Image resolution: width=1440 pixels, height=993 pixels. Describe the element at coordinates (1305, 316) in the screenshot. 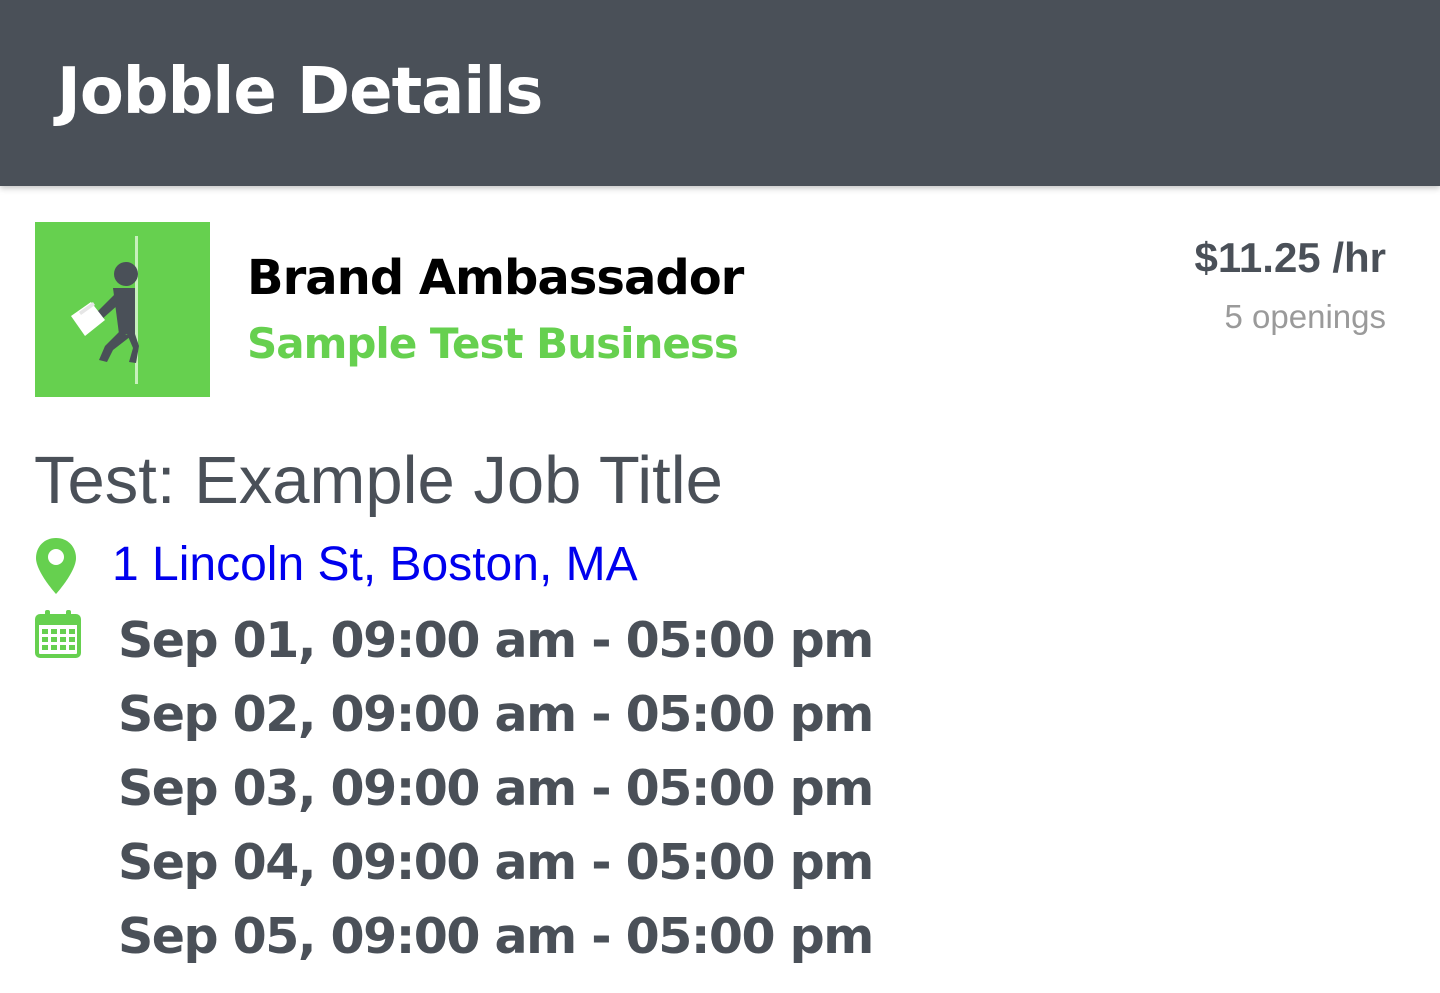

I see `openings-count: 5 openings` at that location.